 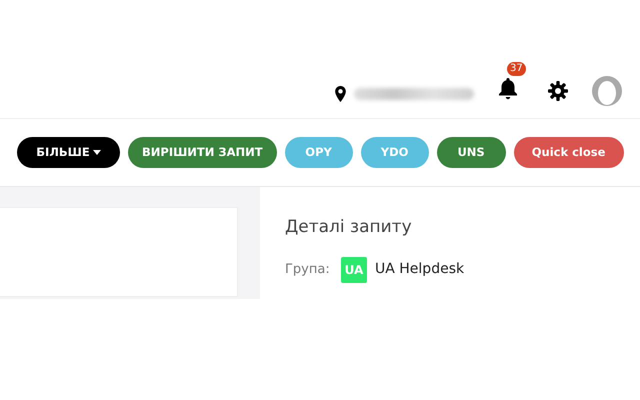 I want to click on action-button: Quick close, so click(x=569, y=152).